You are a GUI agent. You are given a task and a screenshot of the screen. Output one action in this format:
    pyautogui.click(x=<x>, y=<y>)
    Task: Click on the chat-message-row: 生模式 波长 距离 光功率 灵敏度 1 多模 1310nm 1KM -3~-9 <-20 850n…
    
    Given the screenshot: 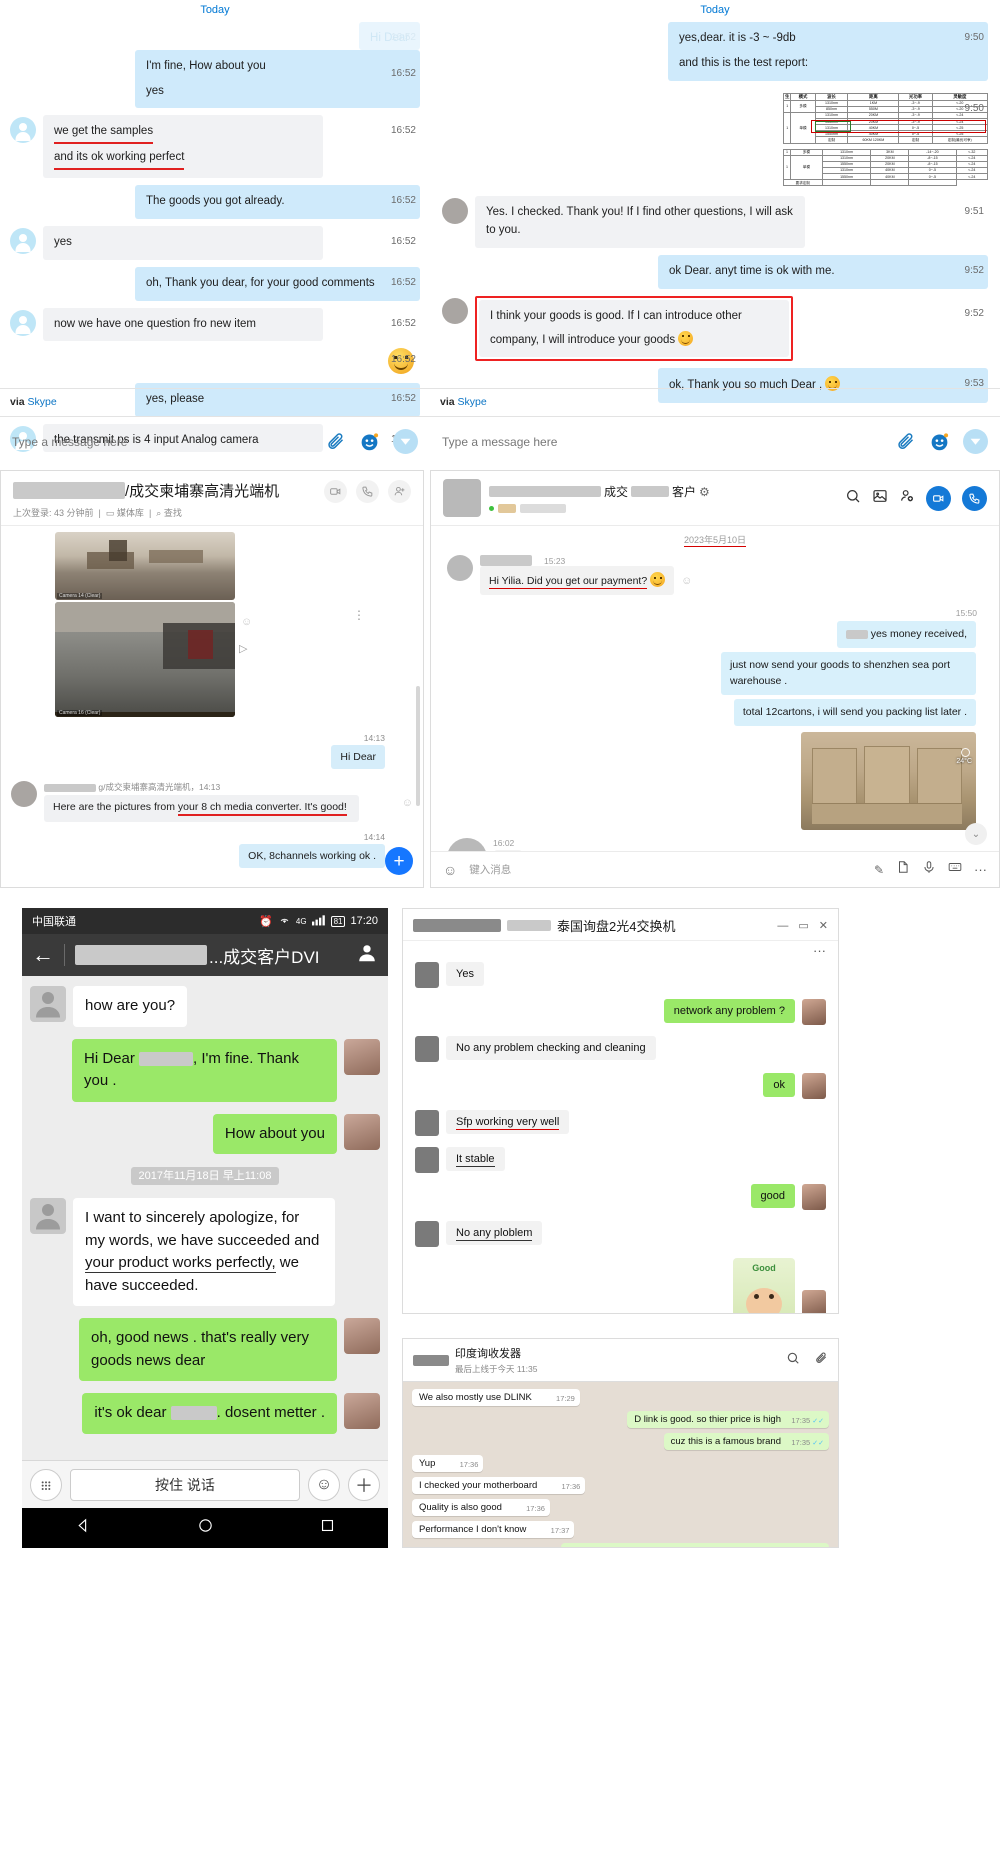 What is the action you would take?
    pyautogui.click(x=715, y=139)
    